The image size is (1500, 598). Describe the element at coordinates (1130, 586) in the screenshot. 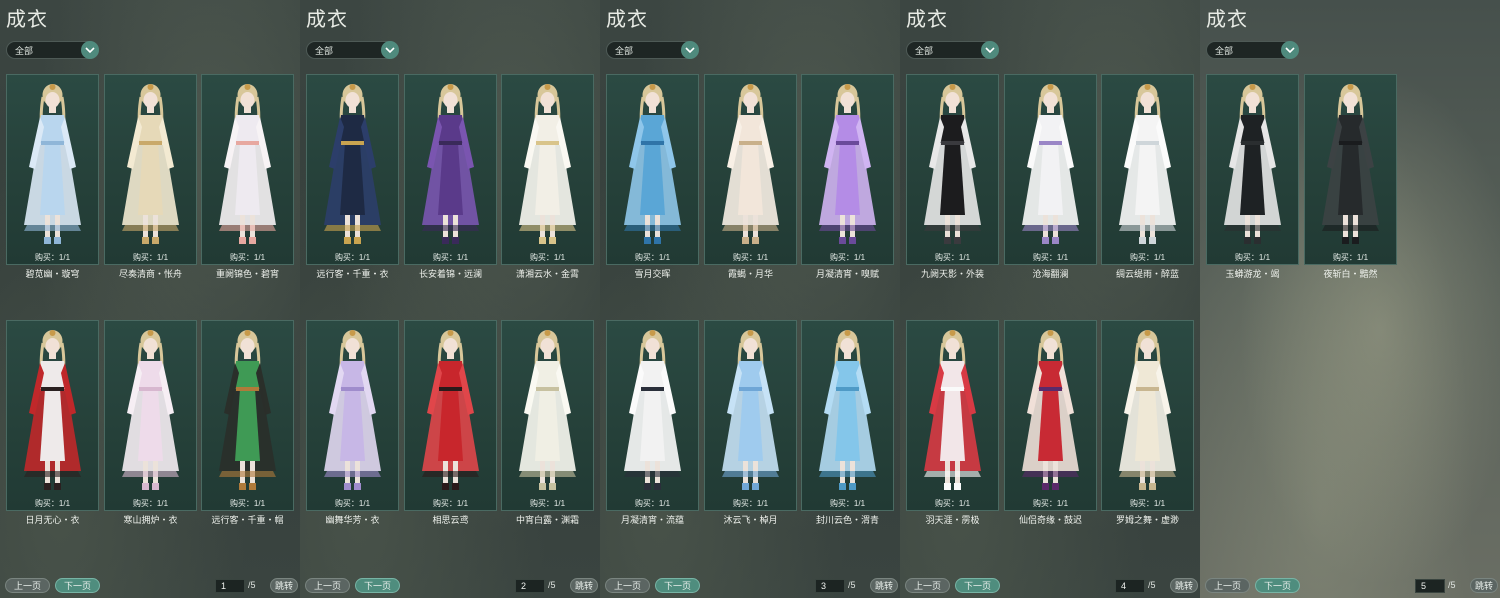

I see `page-number-input: 4` at that location.